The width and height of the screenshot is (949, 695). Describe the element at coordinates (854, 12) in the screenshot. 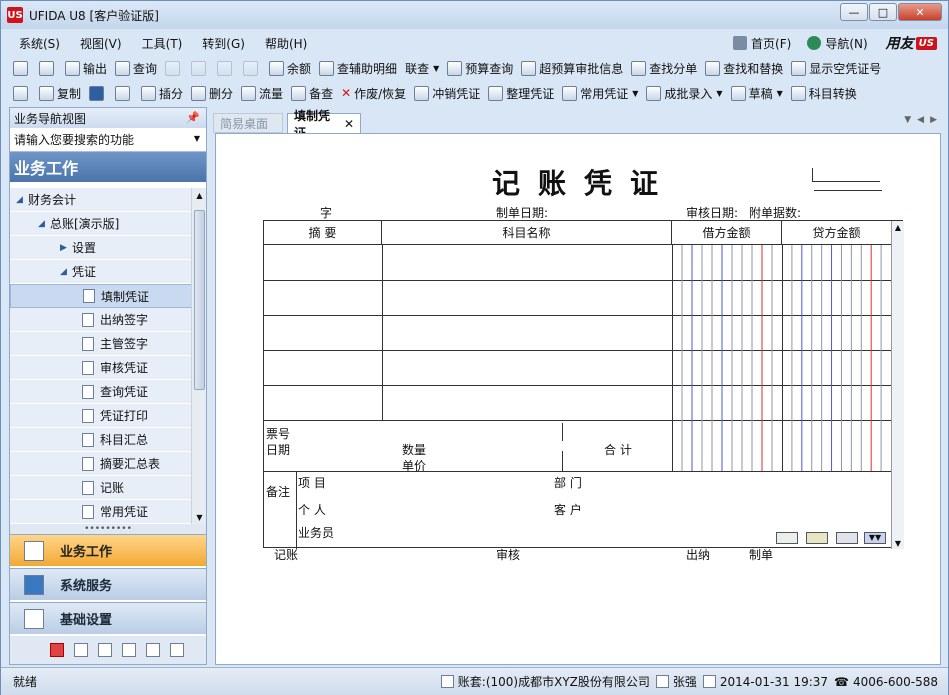

I see `minimize-button: —` at that location.